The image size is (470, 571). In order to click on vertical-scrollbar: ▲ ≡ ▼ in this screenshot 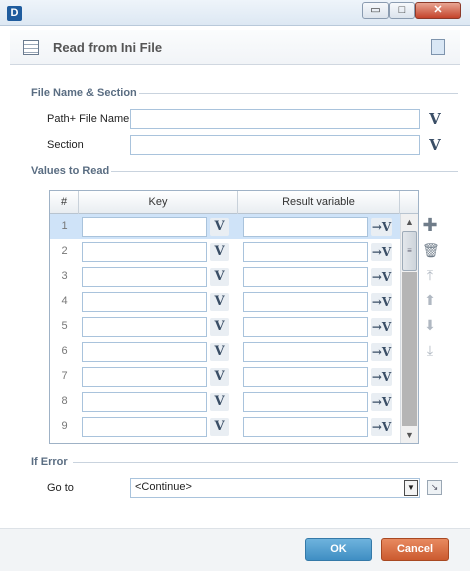, I will do `click(409, 328)`.